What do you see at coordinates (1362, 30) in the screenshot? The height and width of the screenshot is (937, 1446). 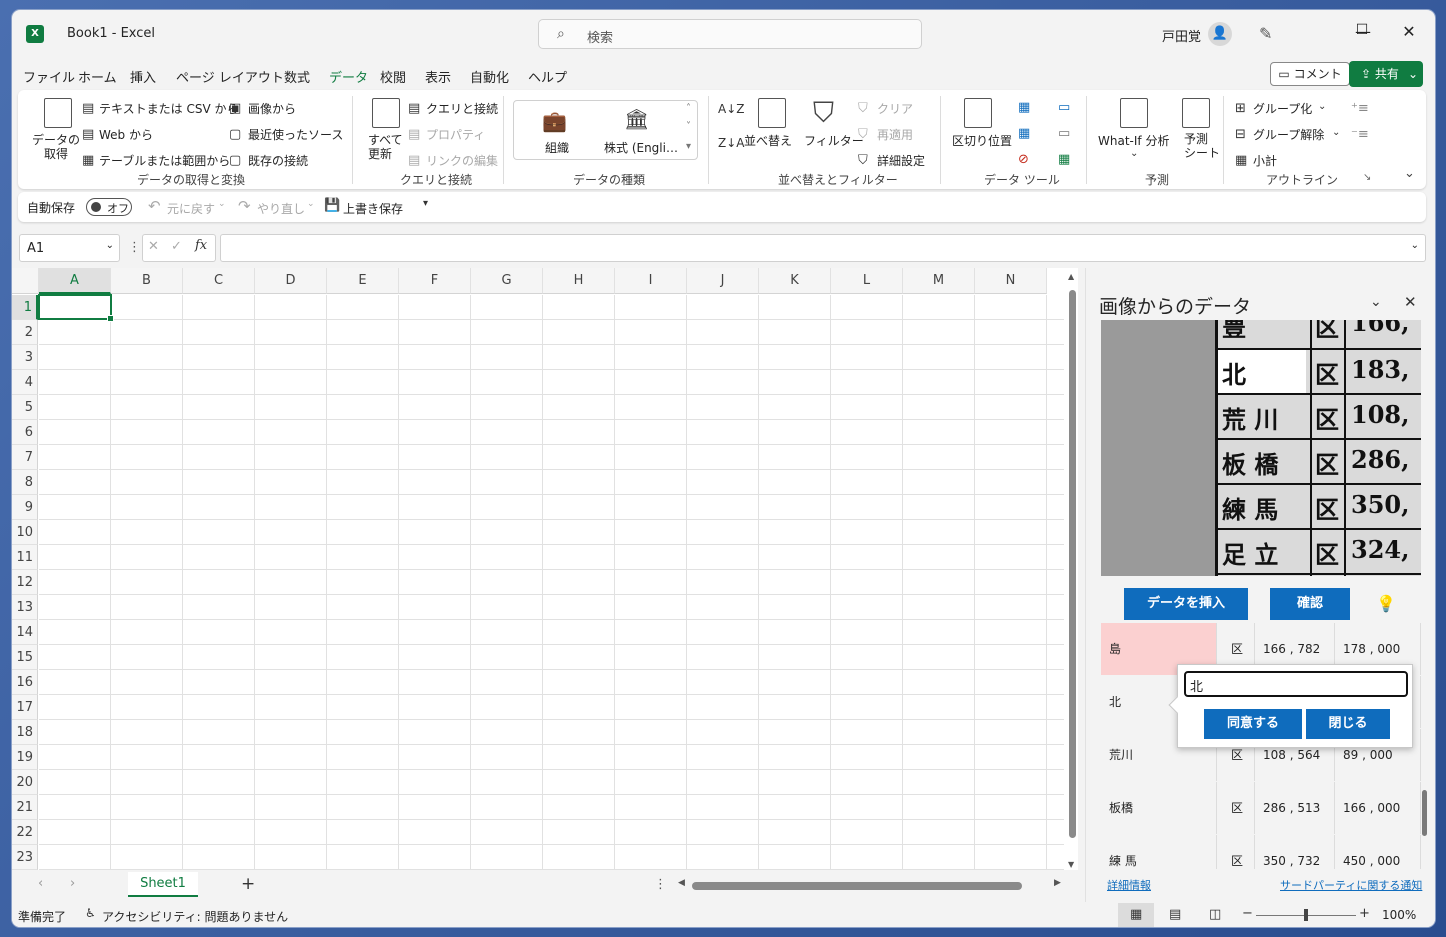 I see `maximize-icon: ☐` at bounding box center [1362, 30].